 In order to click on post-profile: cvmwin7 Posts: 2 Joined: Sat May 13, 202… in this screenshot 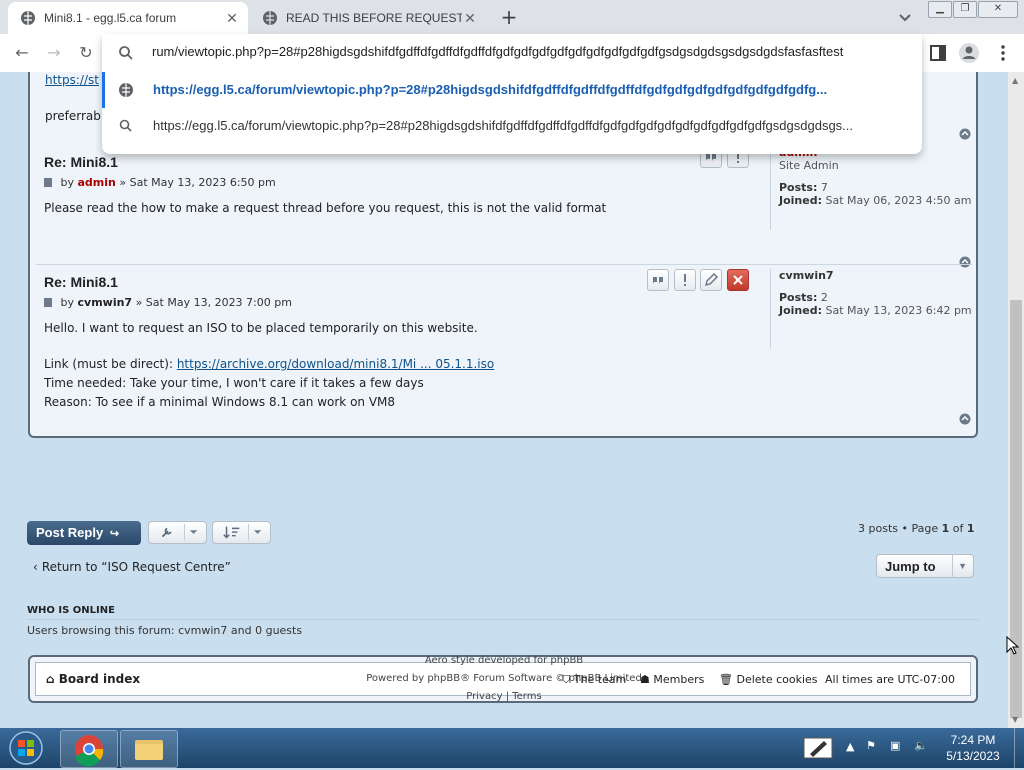, I will do `click(872, 309)`.